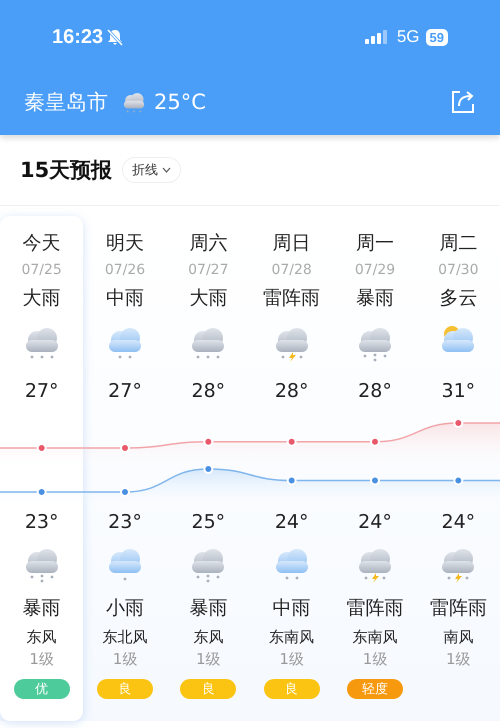 The height and width of the screenshot is (728, 500). I want to click on day-date: 07/29, so click(375, 270).